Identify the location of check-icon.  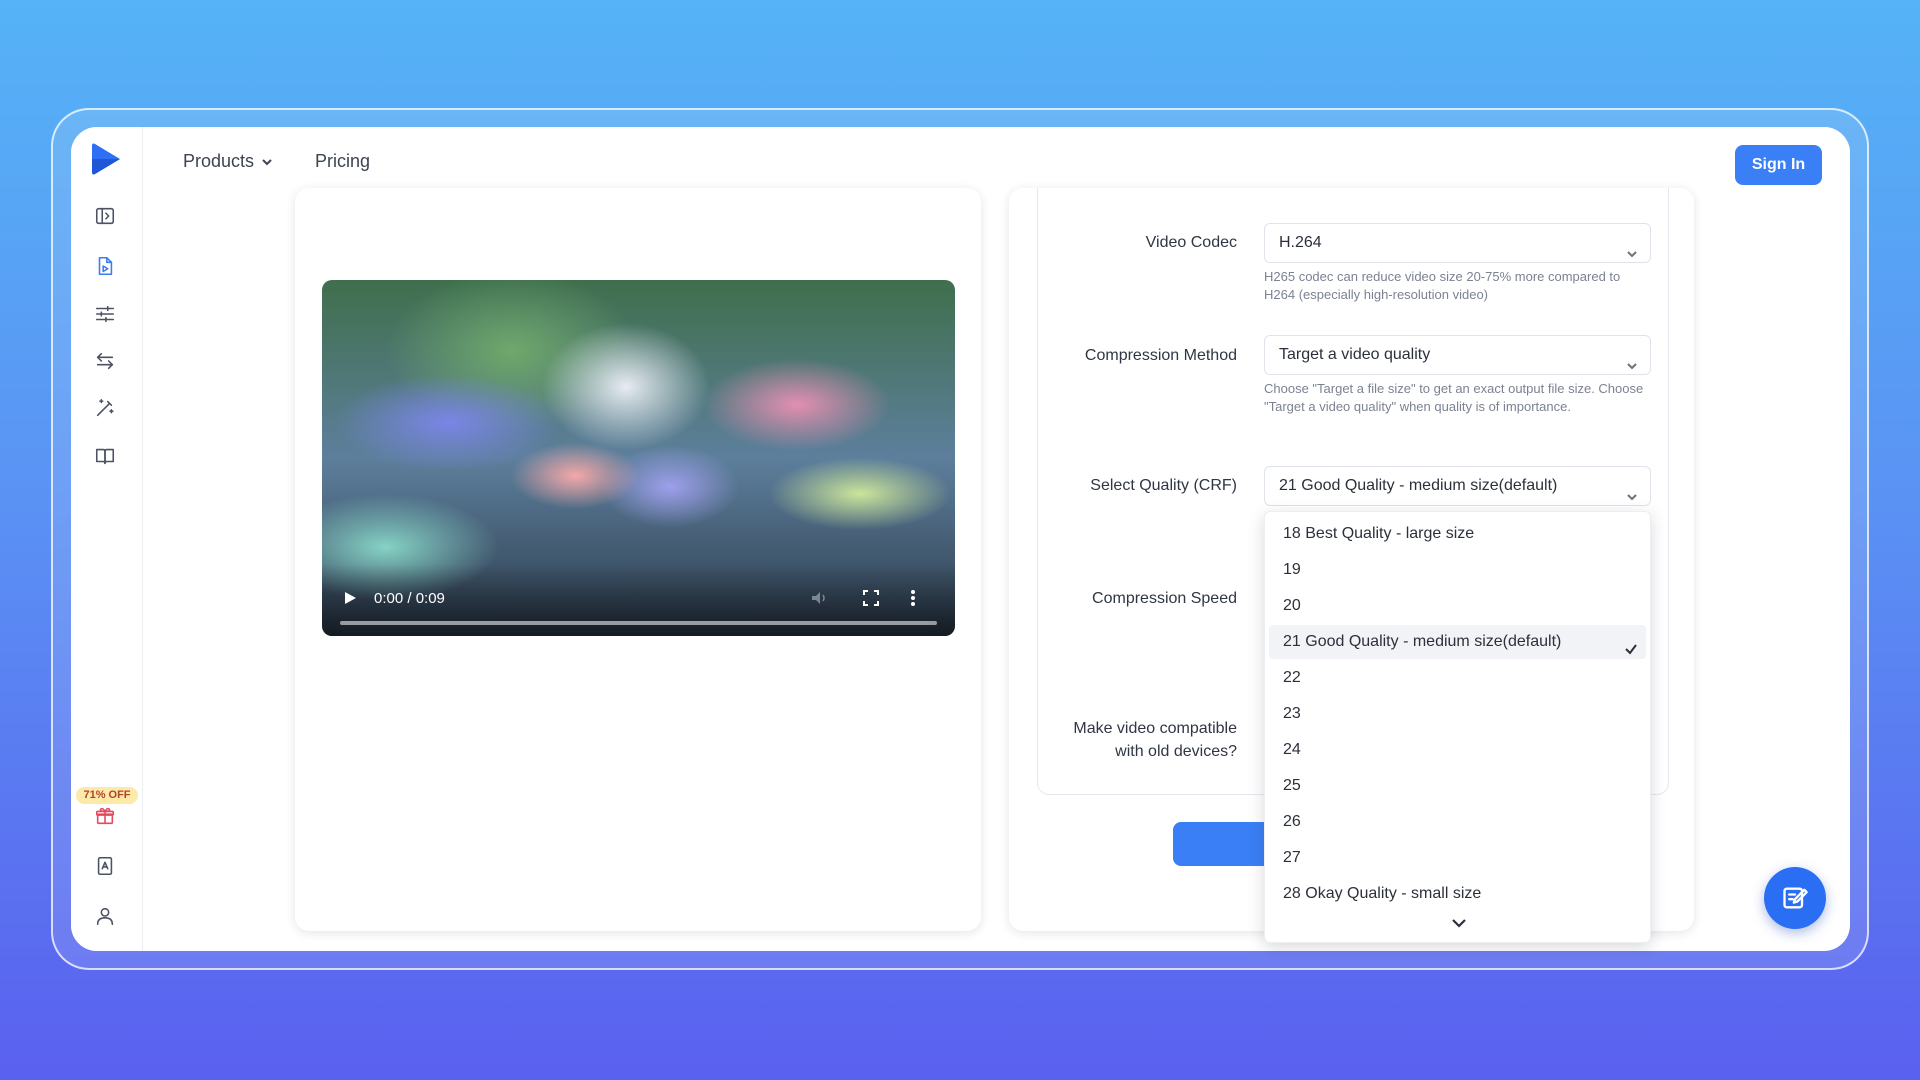
(1631, 645).